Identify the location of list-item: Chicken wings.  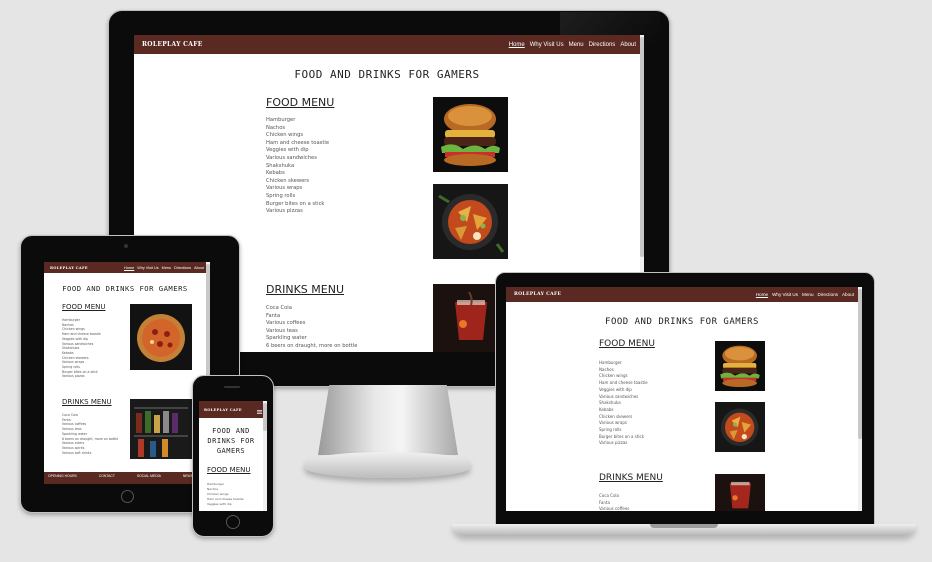
(613, 376).